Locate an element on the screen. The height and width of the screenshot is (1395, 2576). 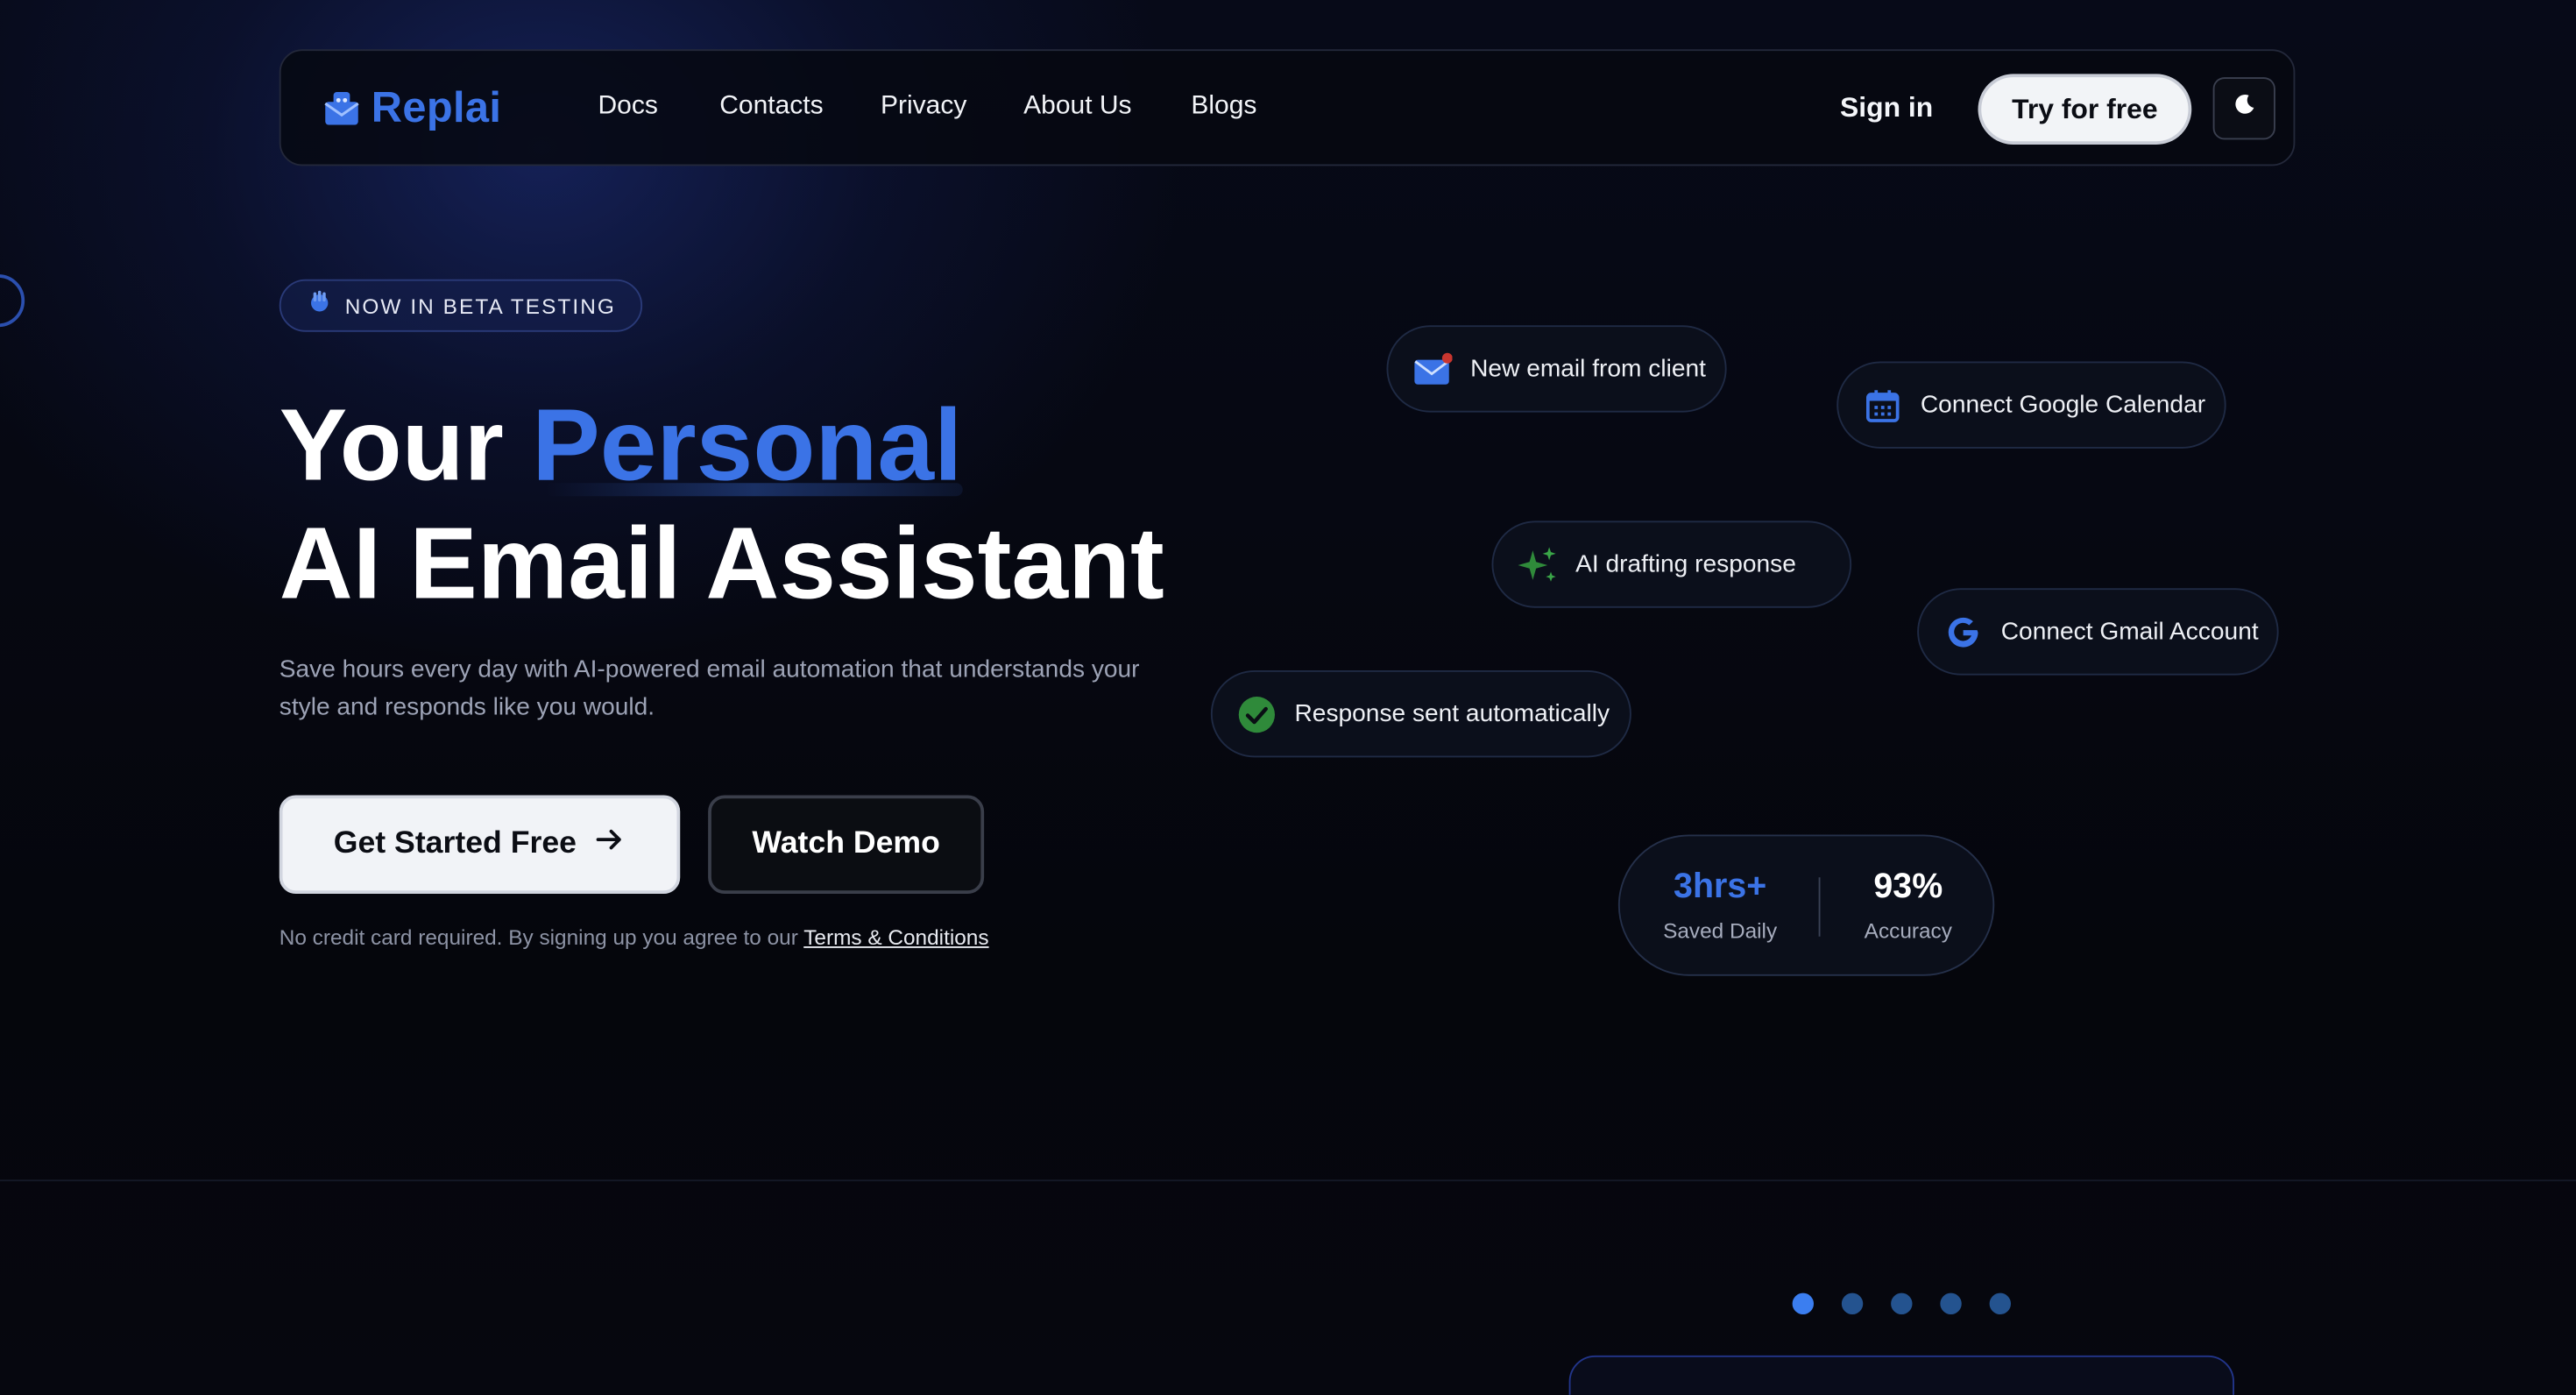
wave-hand-icon is located at coordinates (320, 305).